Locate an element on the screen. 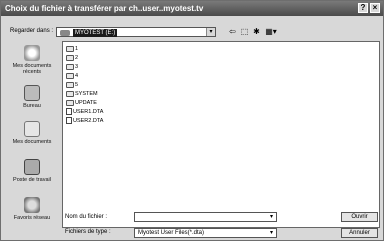 This screenshot has height=241, width=384. desktop-icon is located at coordinates (32, 93).